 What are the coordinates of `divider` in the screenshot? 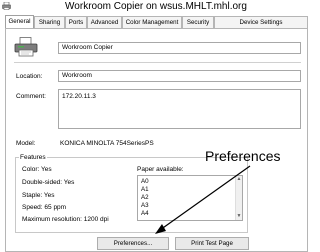 It's located at (157, 62).